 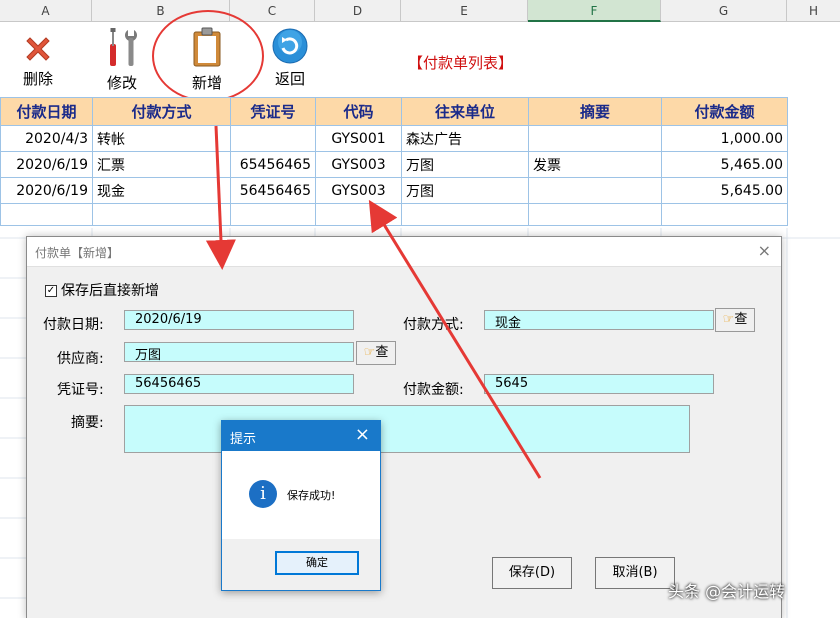 I want to click on summary-field, so click(x=407, y=429).